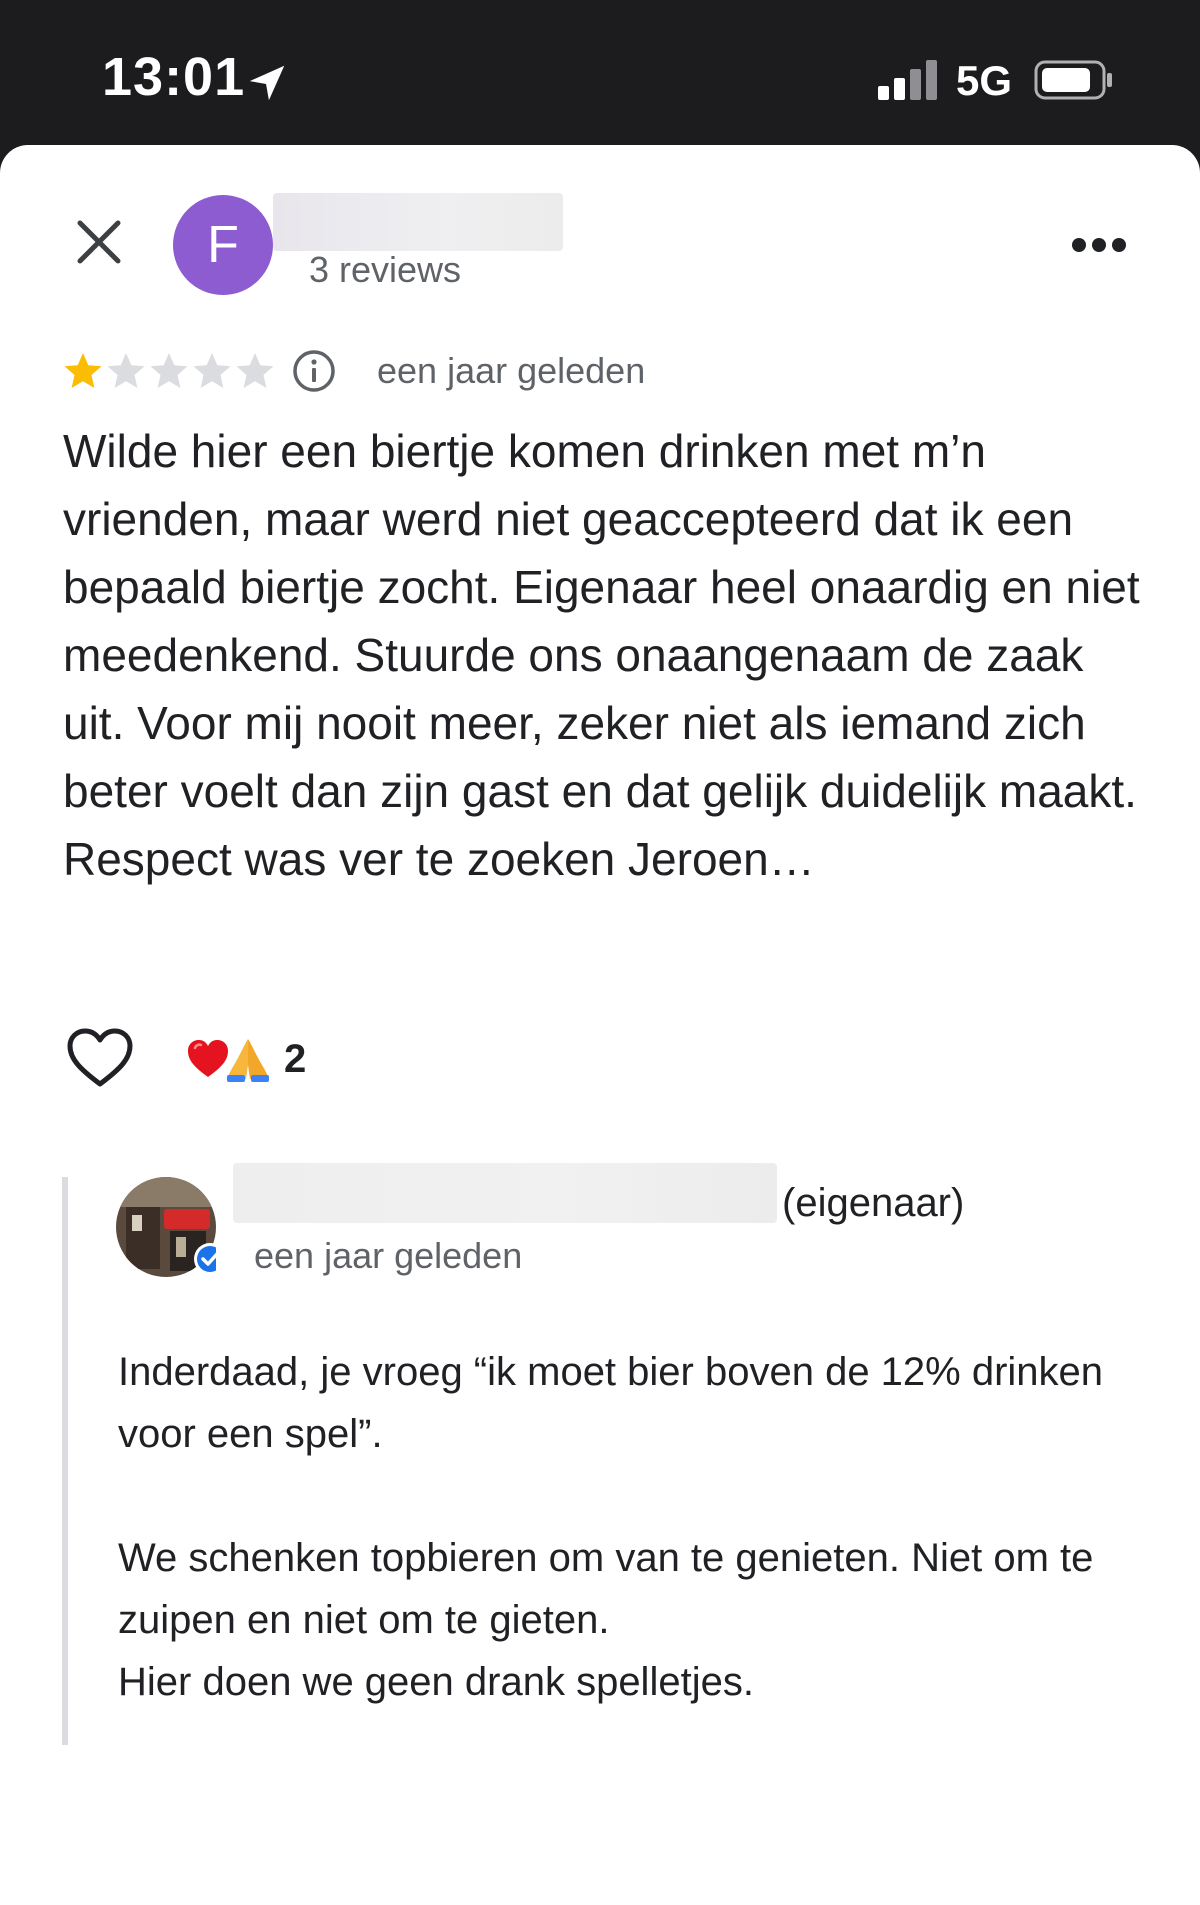  I want to click on star-filled-icon, so click(83, 370).